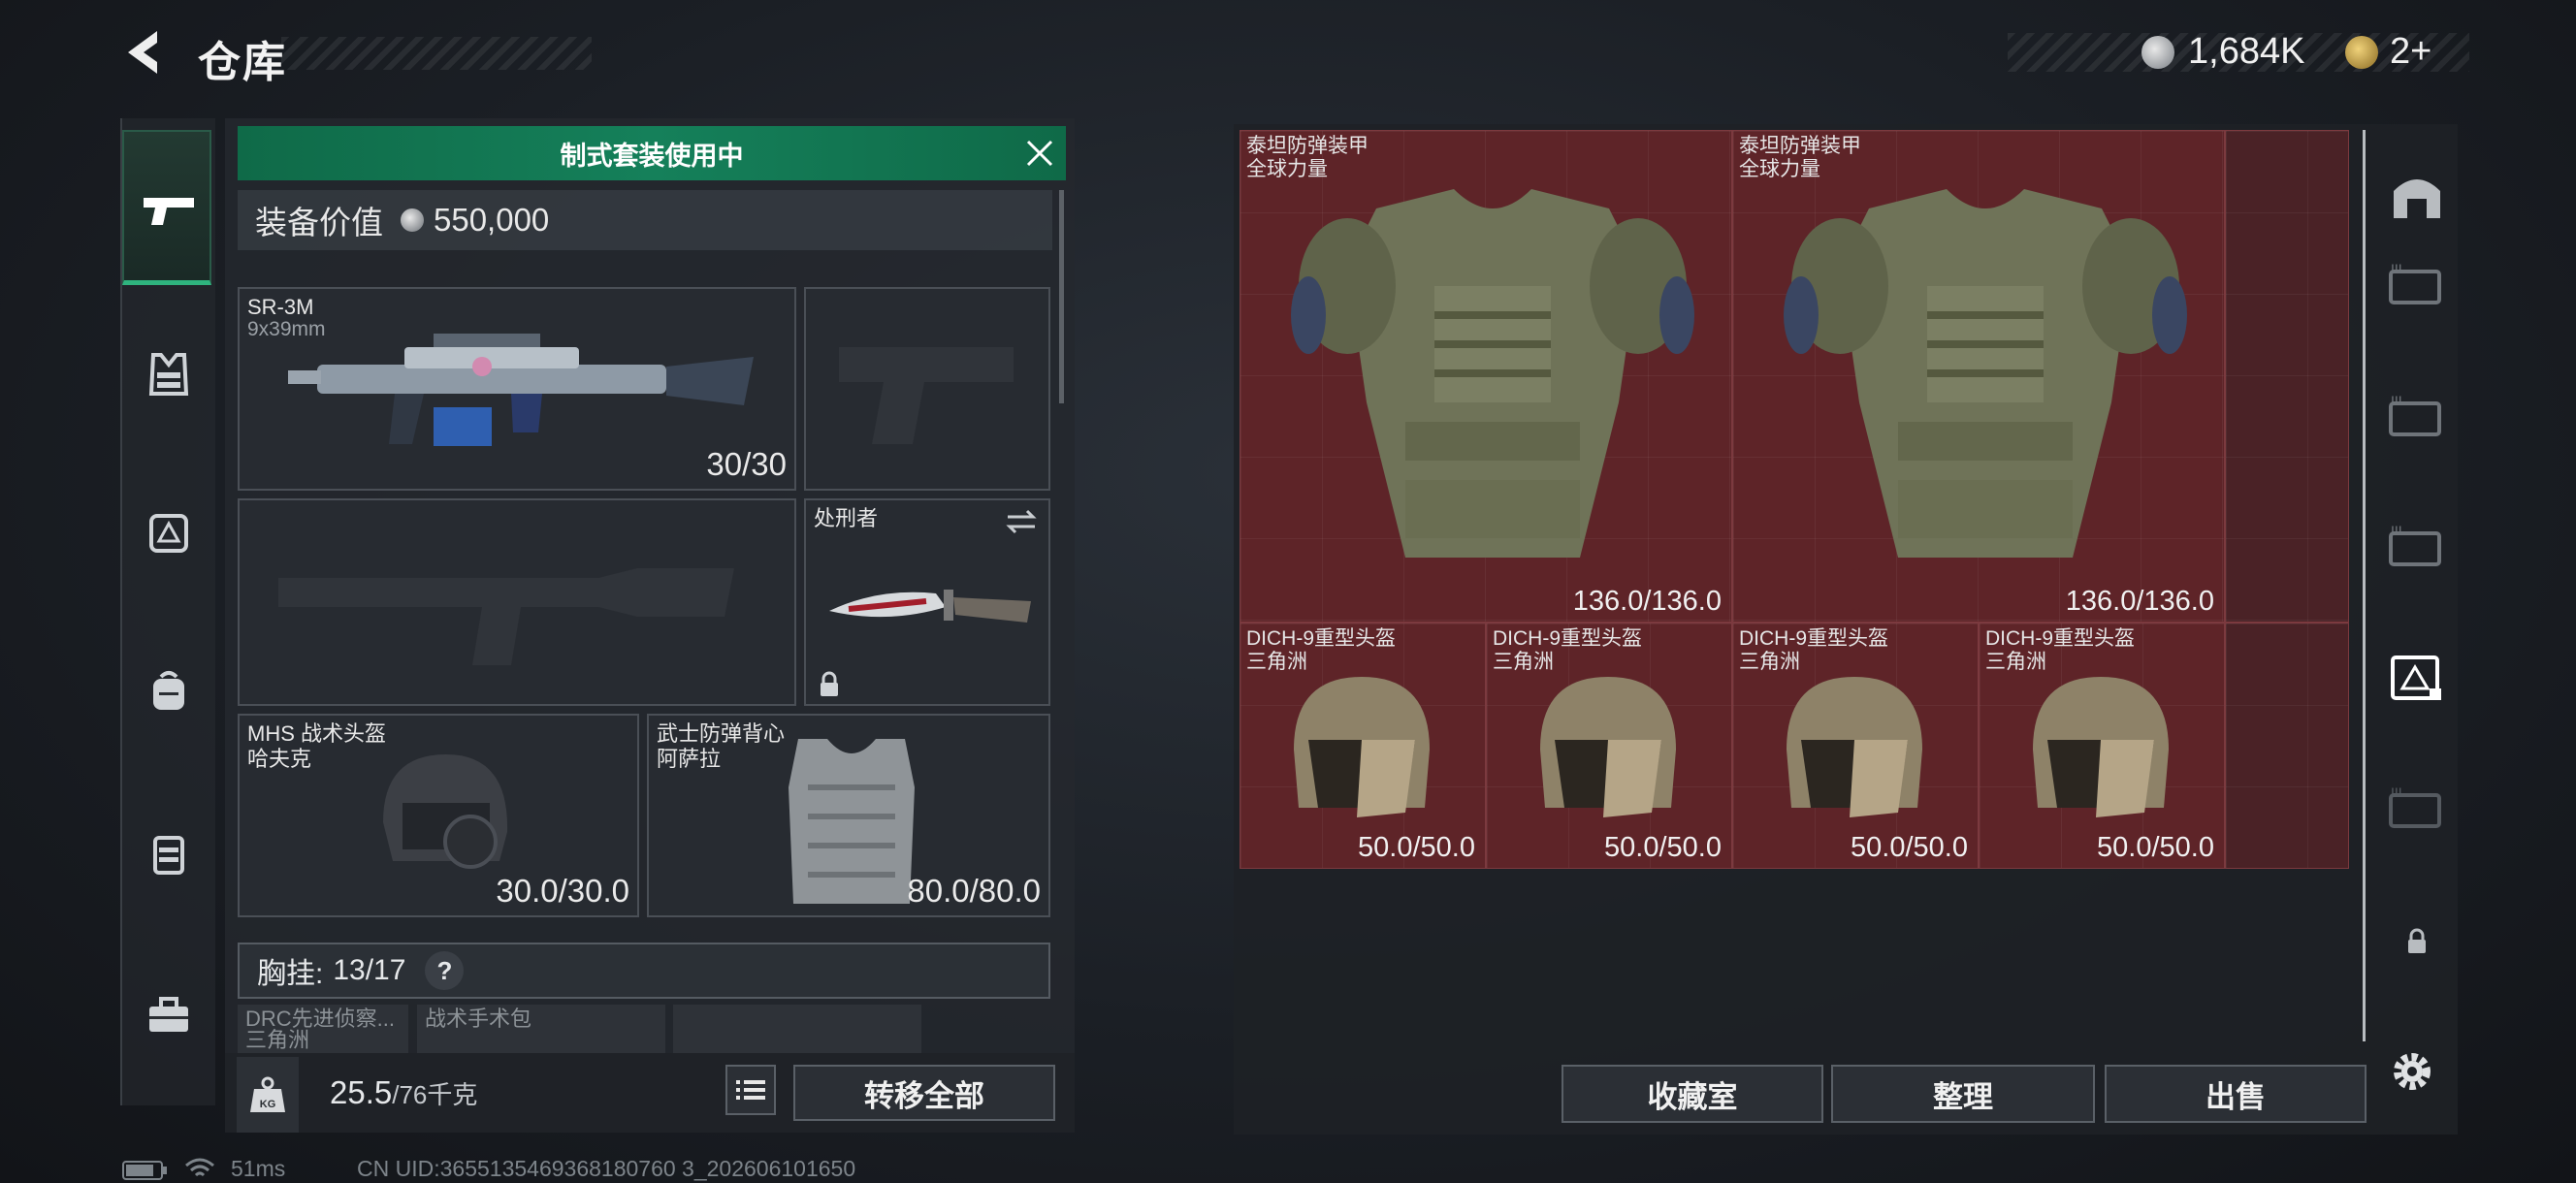  I want to click on chest-item: DRC先进侦察... 三角洲, so click(323, 1029).